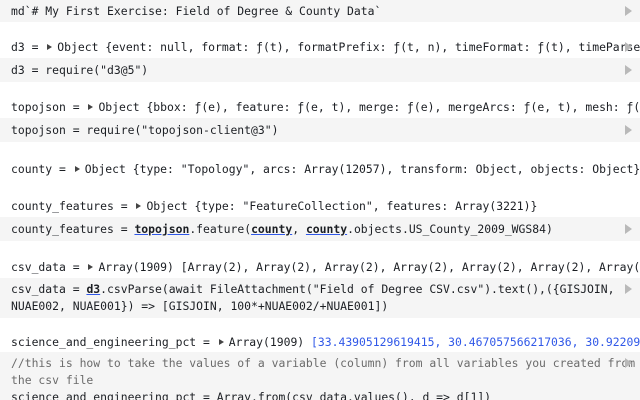 The width and height of the screenshot is (640, 400). I want to click on county-output-name: county =, so click(42, 169).